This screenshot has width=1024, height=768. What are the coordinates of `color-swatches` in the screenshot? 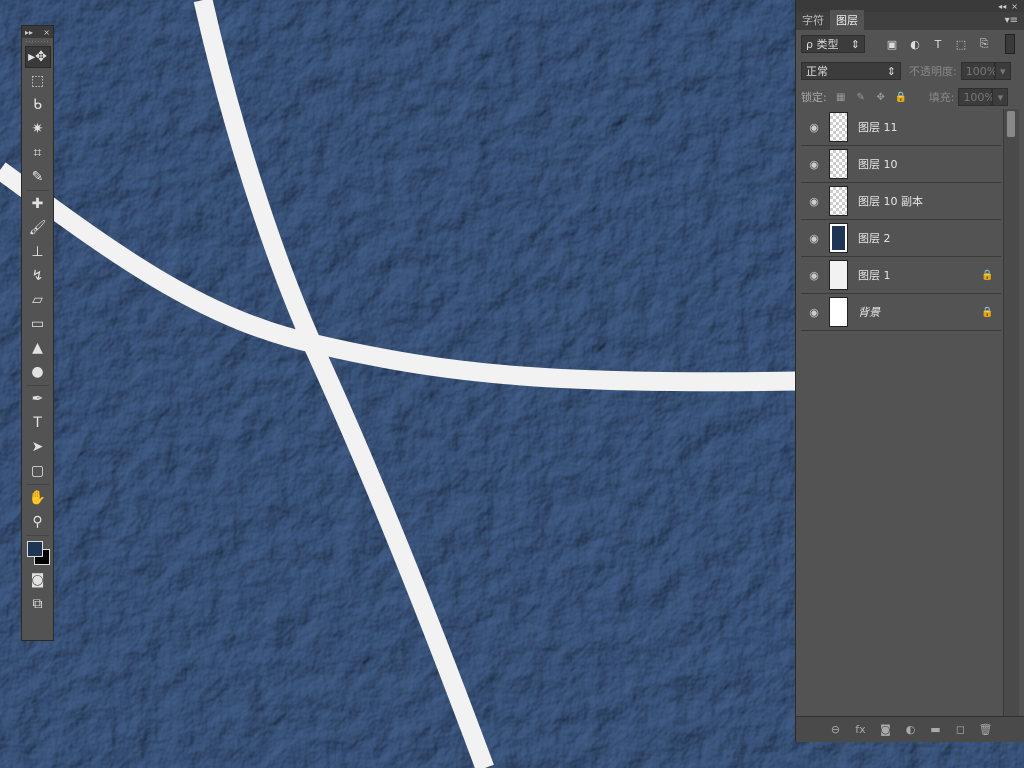 It's located at (38, 553).